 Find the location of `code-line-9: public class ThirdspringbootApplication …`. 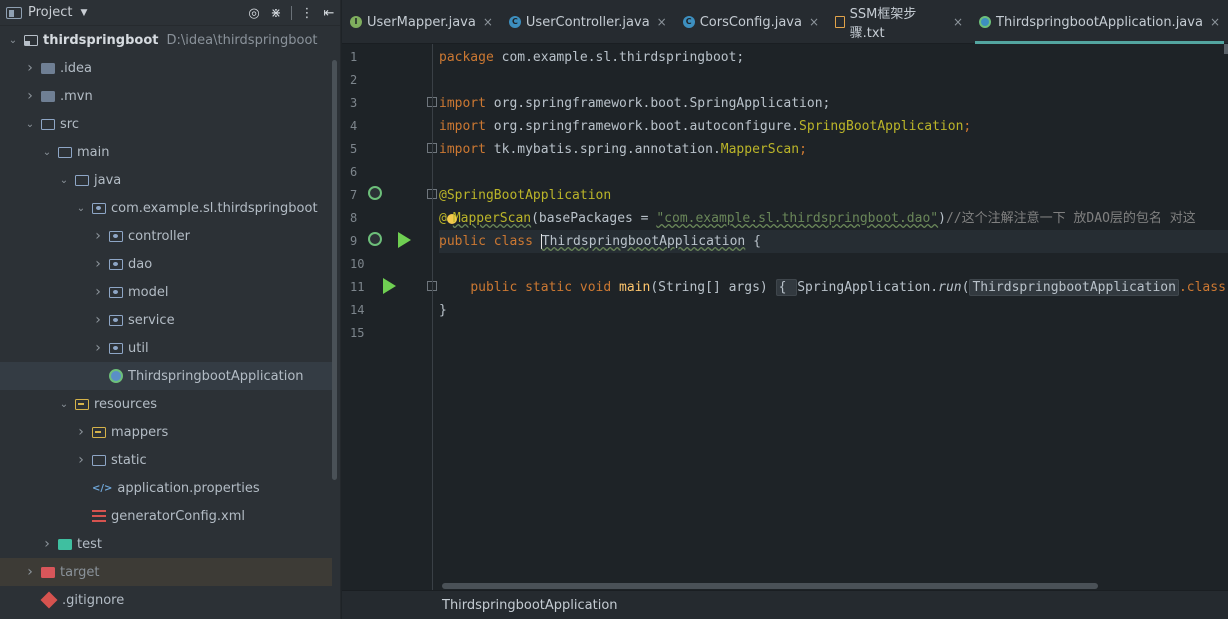

code-line-9: public class ThirdspringbootApplication … is located at coordinates (833, 241).